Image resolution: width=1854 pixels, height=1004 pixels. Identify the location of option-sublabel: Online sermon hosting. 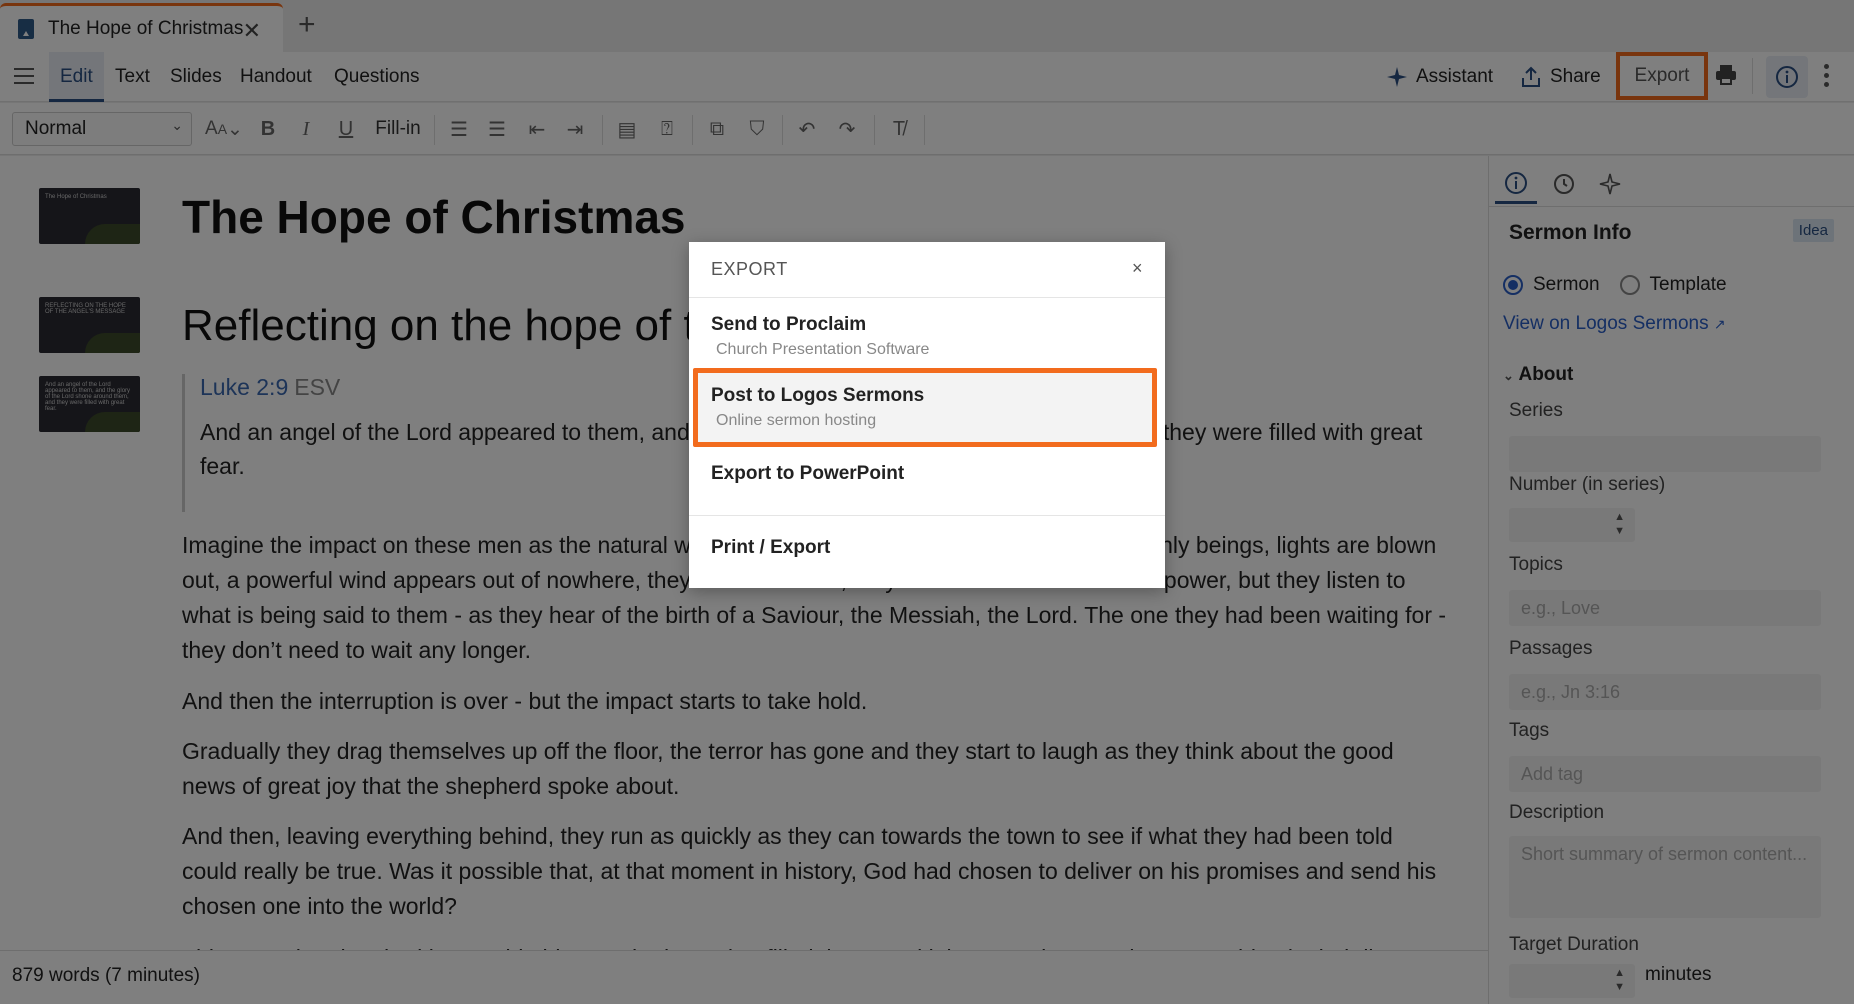
(796, 420).